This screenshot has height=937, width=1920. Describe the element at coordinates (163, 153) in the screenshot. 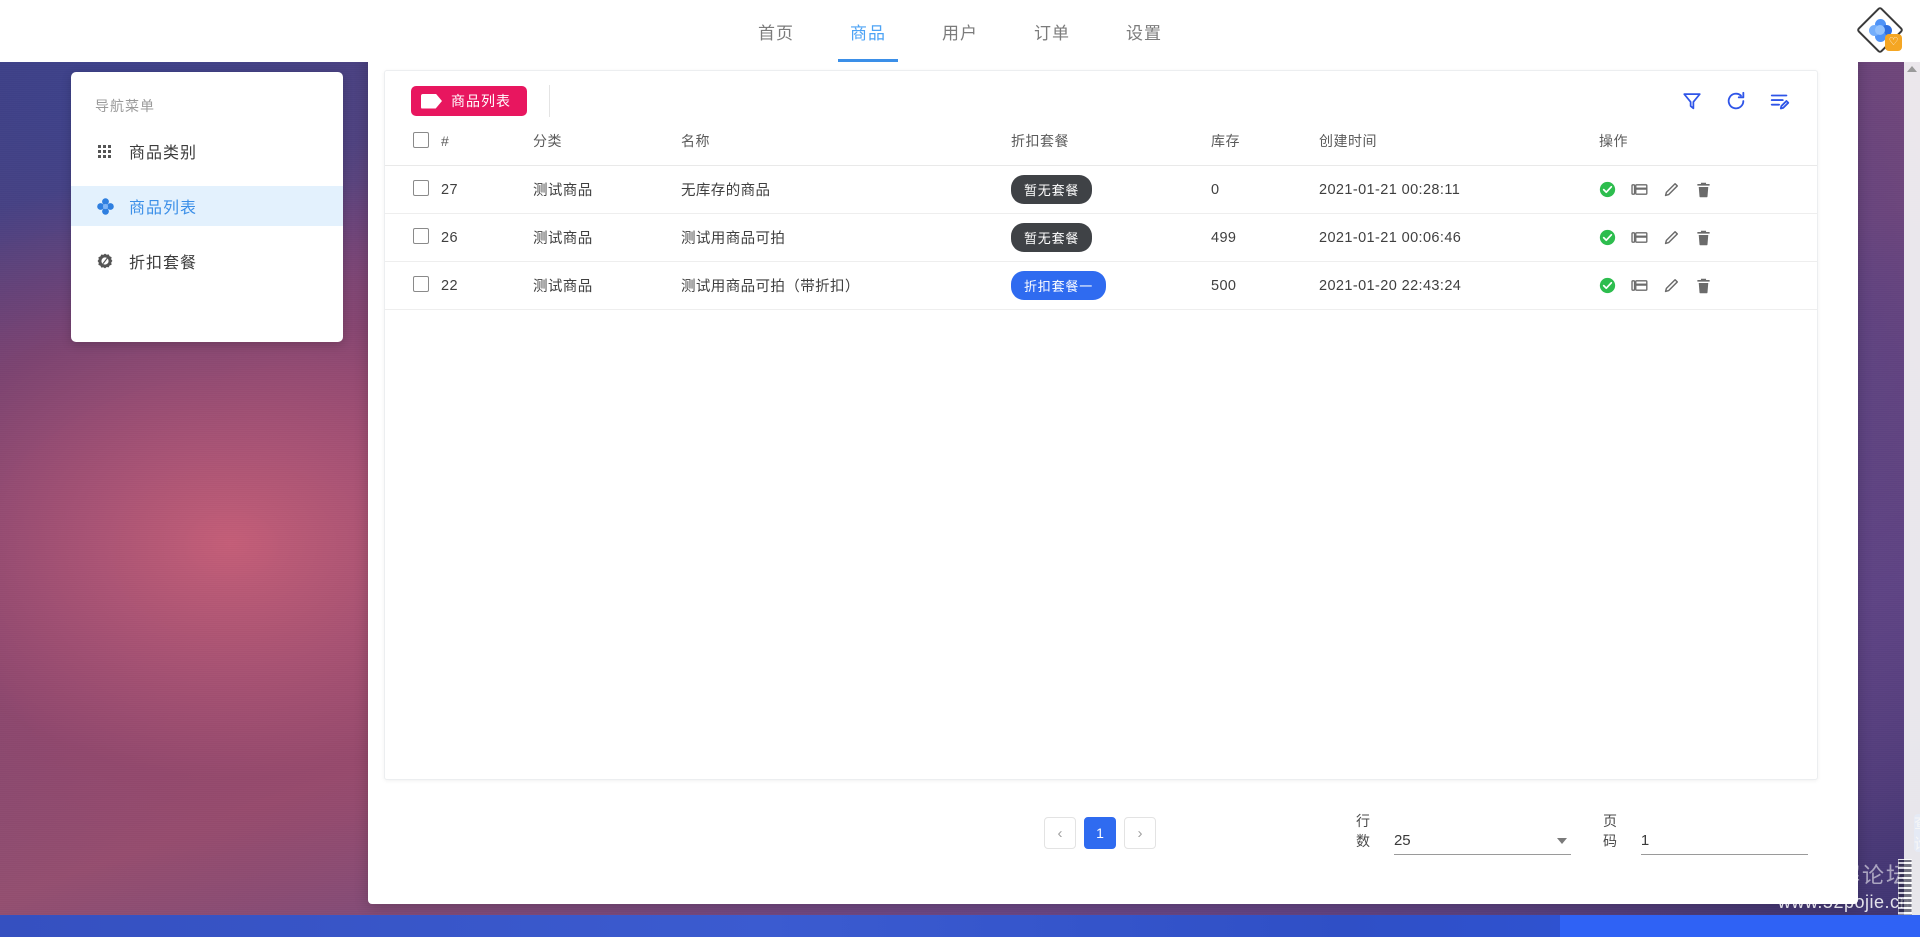

I see `sidebar-item-label: 商品类别` at that location.